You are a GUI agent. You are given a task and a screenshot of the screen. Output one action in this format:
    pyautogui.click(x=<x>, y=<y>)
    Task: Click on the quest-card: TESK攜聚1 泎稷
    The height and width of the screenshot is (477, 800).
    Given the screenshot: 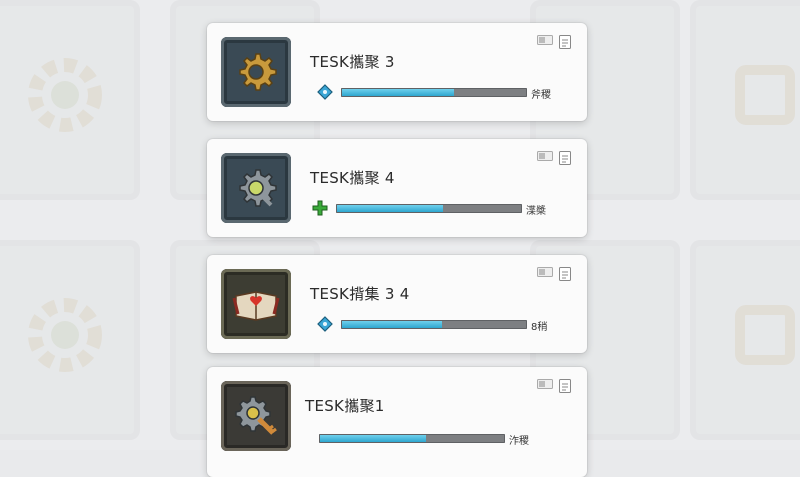 What is the action you would take?
    pyautogui.click(x=397, y=422)
    